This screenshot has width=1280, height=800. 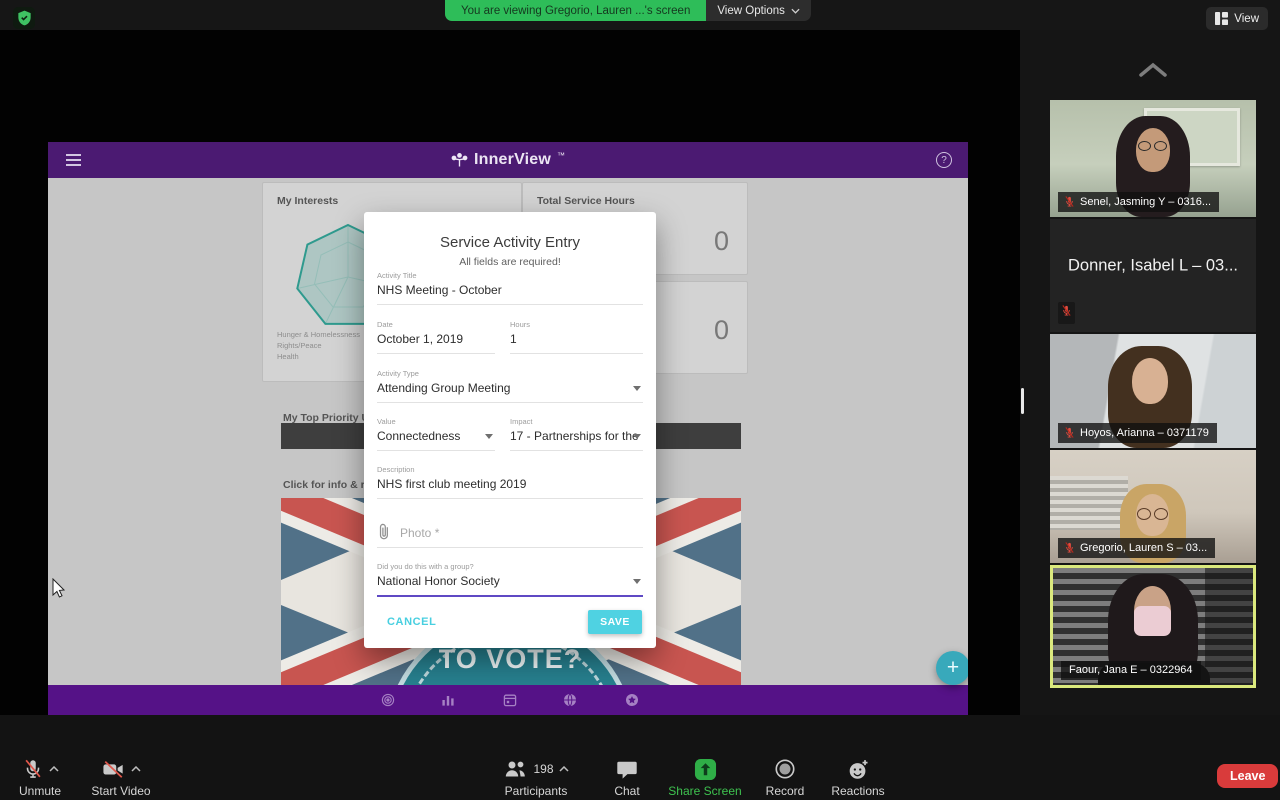 What do you see at coordinates (1237, 18) in the screenshot?
I see `view-button: View` at bounding box center [1237, 18].